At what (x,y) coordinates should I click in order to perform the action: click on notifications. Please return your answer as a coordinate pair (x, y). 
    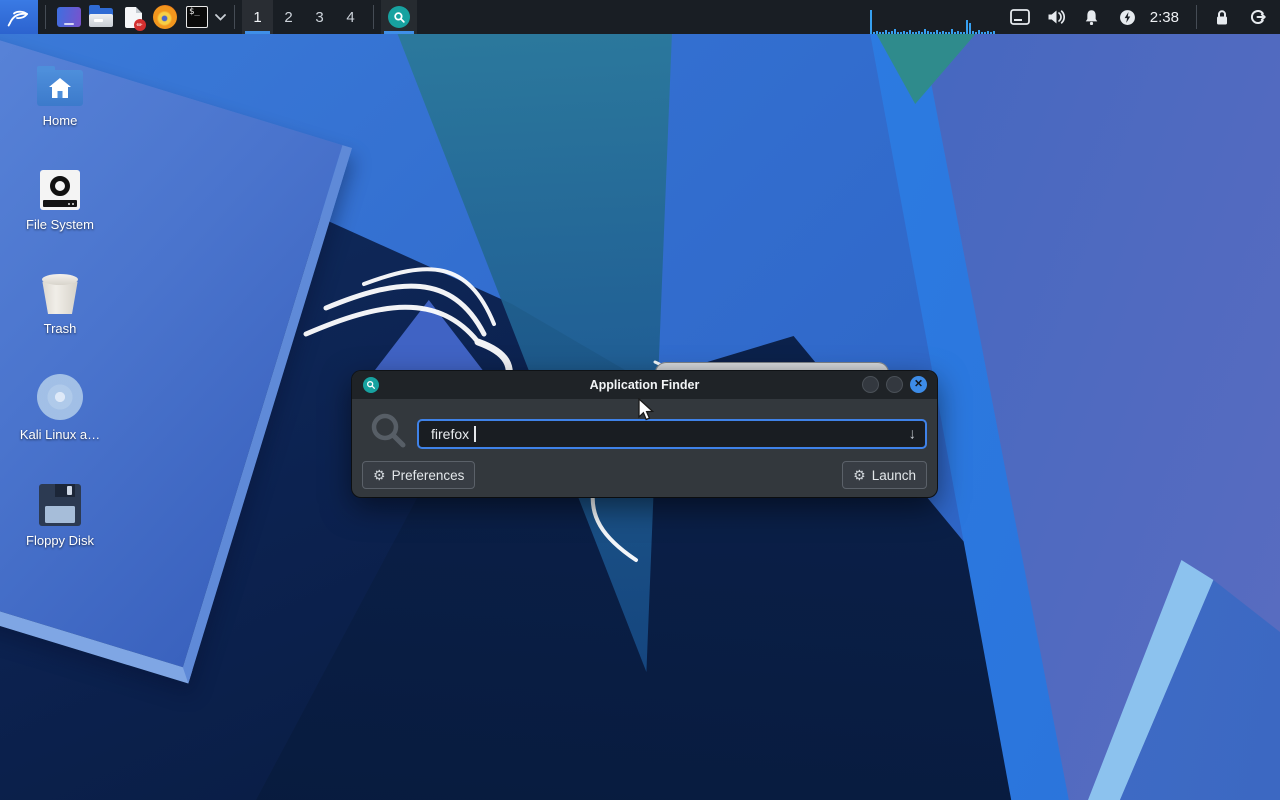
    Looking at the image, I should click on (1092, 17).